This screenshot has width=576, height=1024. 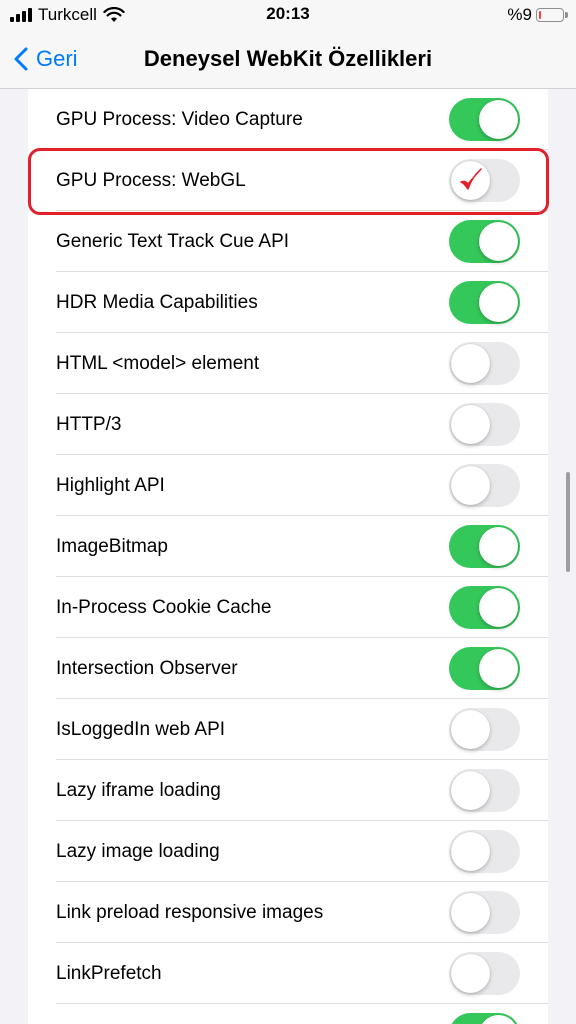 I want to click on setting-row: HTTP/3, so click(x=288, y=424).